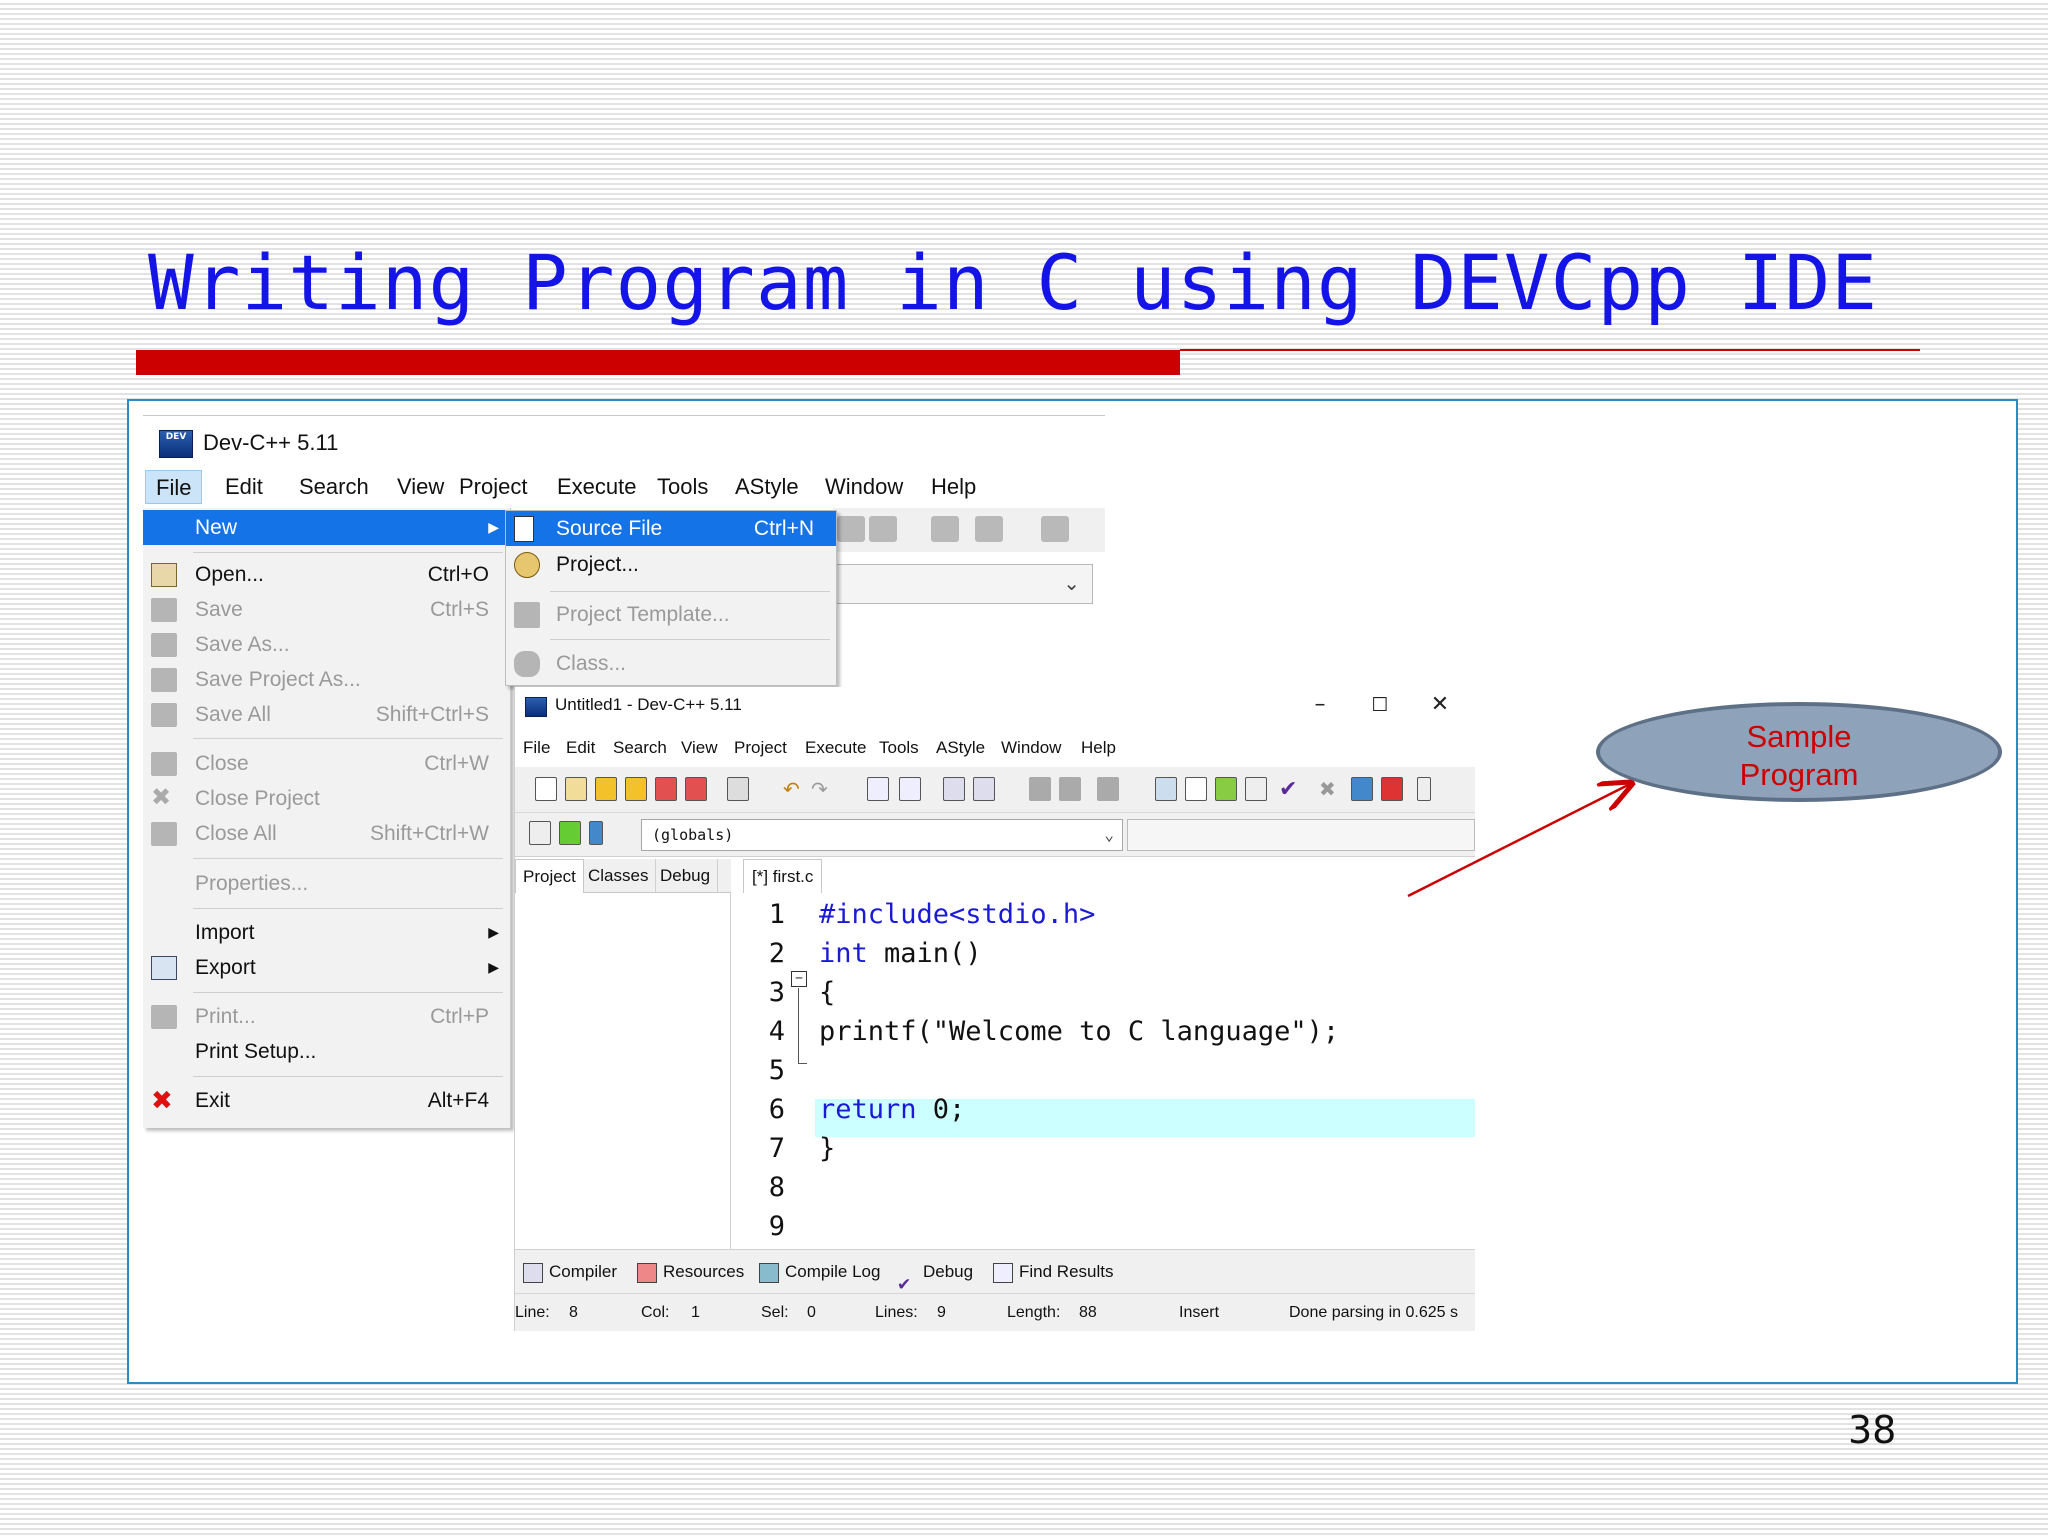 The width and height of the screenshot is (2048, 1536). Describe the element at coordinates (738, 789) in the screenshot. I see `print-icon` at that location.